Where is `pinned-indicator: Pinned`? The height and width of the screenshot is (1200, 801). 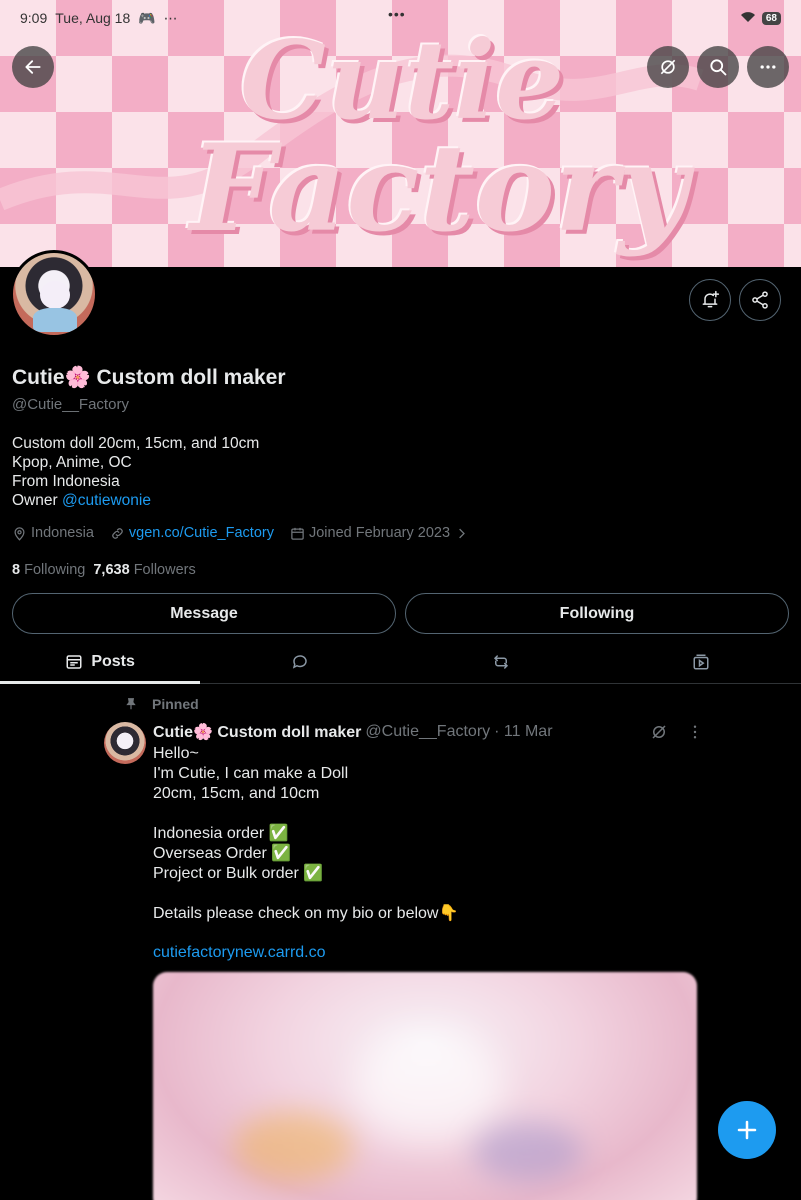 pinned-indicator: Pinned is located at coordinates (161, 704).